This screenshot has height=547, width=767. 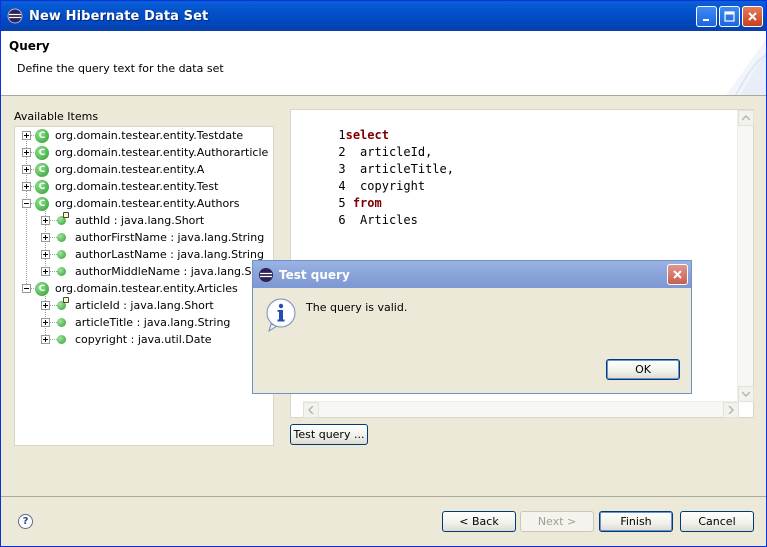 I want to click on maximize-button, so click(x=729, y=16).